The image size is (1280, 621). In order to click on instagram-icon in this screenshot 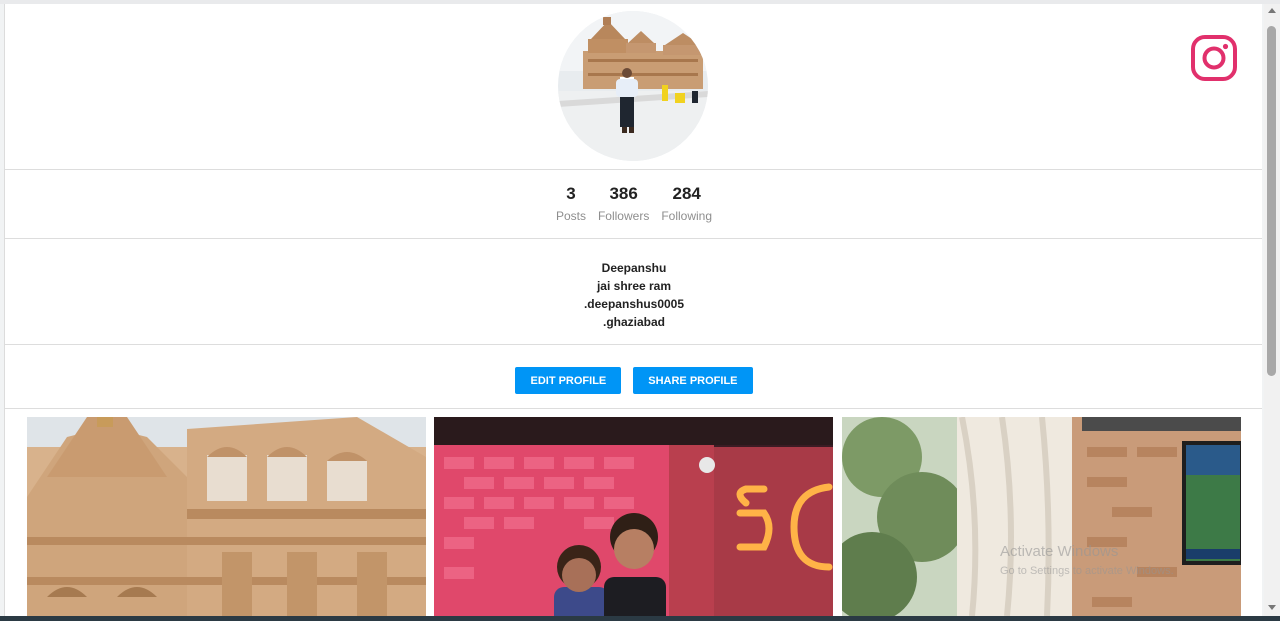, I will do `click(1214, 58)`.